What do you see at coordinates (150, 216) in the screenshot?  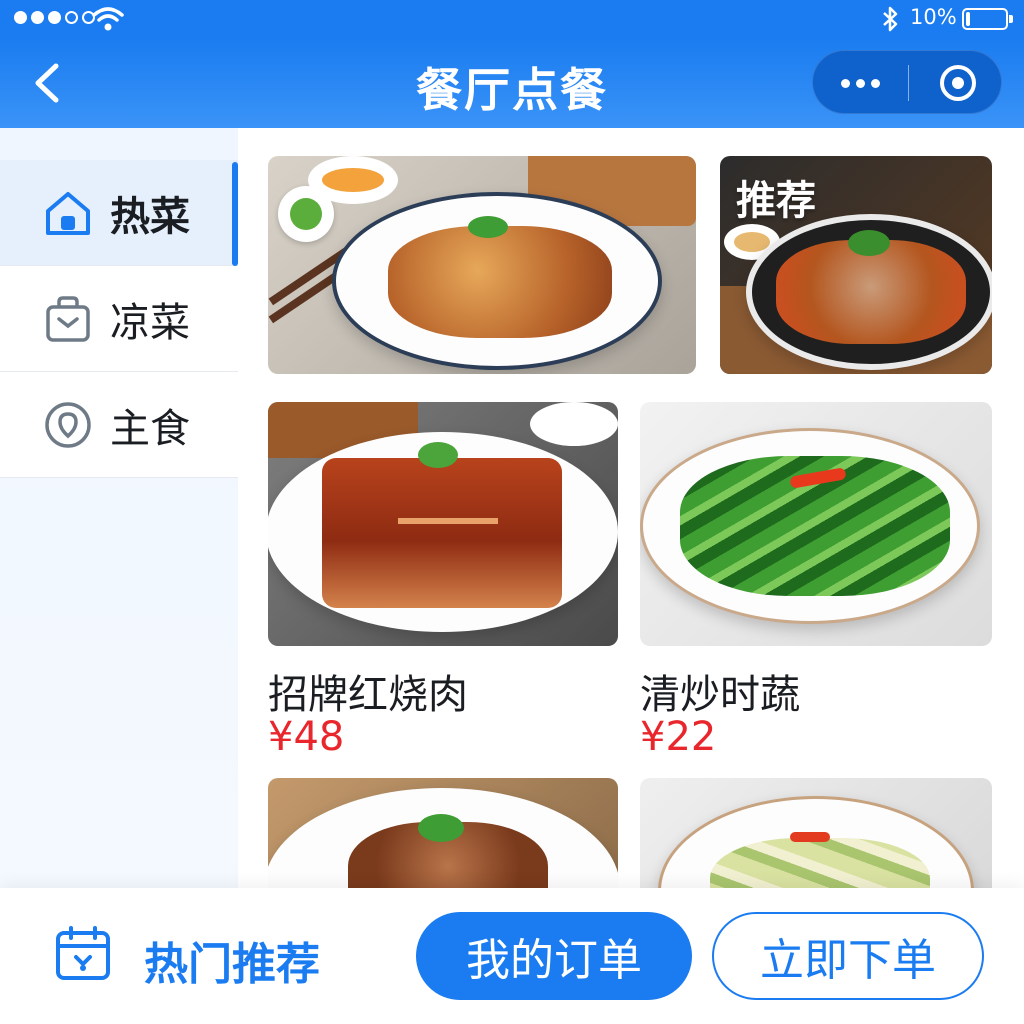 I see `sidebar-item-label: 热菜` at bounding box center [150, 216].